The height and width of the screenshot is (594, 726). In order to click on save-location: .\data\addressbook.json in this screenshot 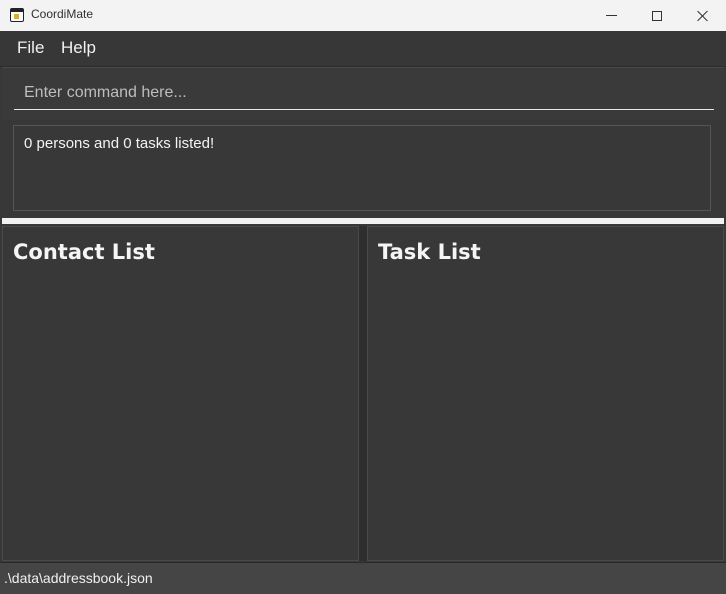, I will do `click(78, 578)`.